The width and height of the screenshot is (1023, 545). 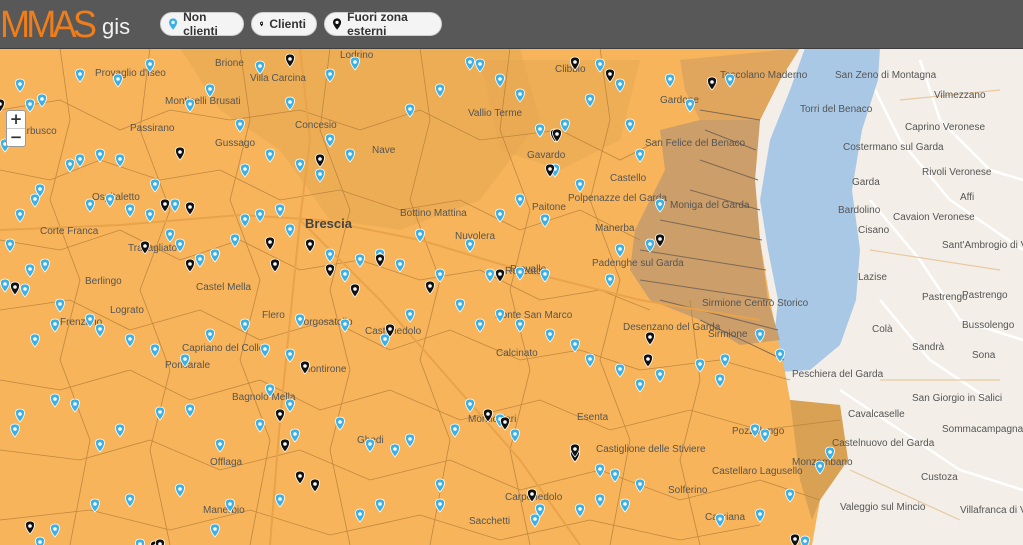 What do you see at coordinates (287, 24) in the screenshot?
I see `filter-label: Clienti` at bounding box center [287, 24].